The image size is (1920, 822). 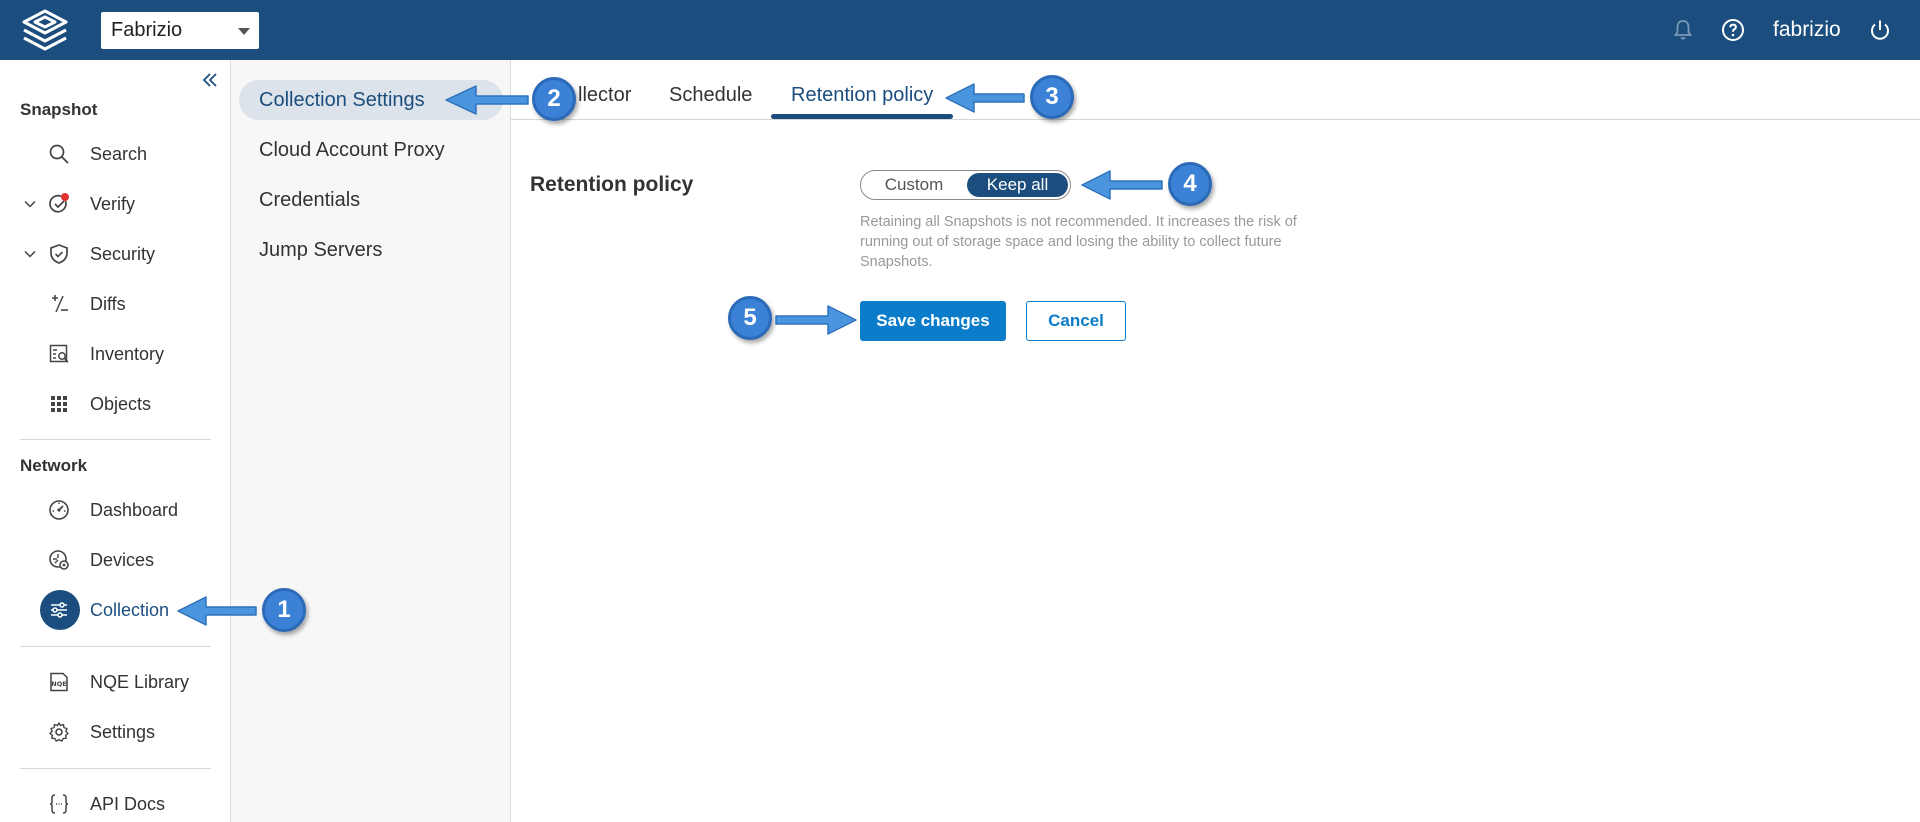 What do you see at coordinates (1215, 90) in the screenshot?
I see `tab-bar: llector Schedule Retention policy` at bounding box center [1215, 90].